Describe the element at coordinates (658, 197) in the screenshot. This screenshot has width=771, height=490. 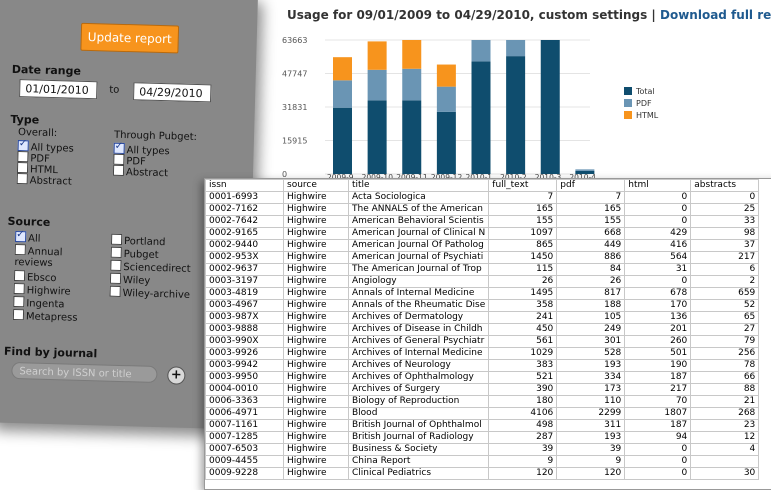
I see `cell-html: 0` at that location.